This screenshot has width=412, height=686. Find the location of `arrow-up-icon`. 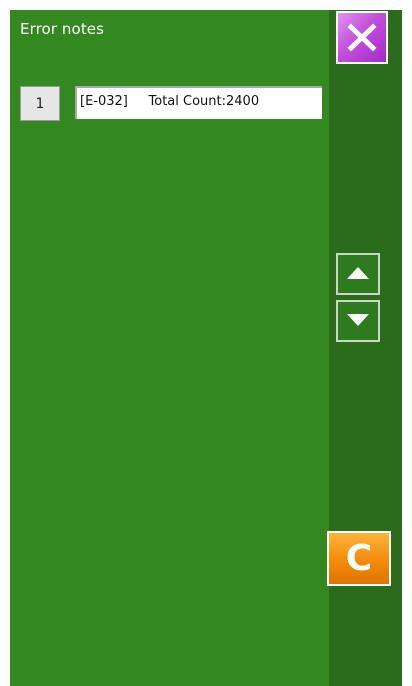

arrow-up-icon is located at coordinates (358, 273).